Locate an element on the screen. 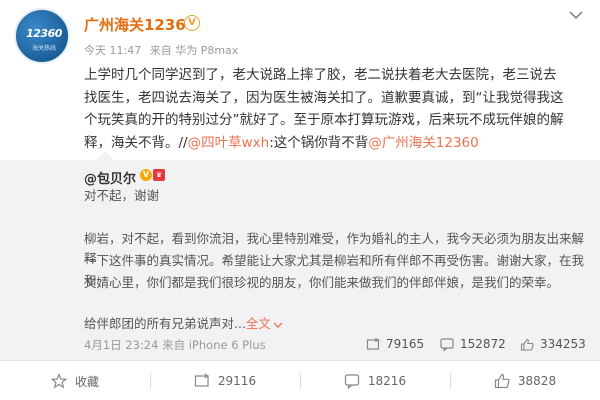  original-text-line: 给伴郎团的所有兄弟说声对...全文 is located at coordinates (338, 324).